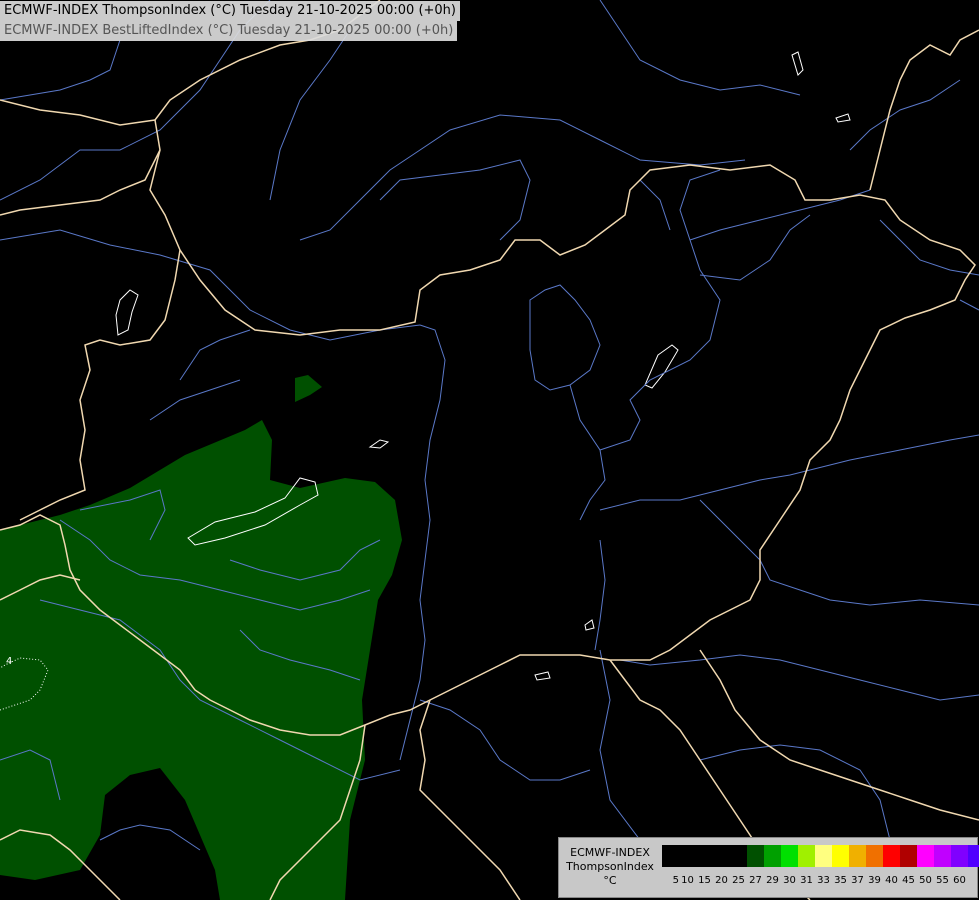  I want to click on legend-tick-label: 45, so click(908, 880).